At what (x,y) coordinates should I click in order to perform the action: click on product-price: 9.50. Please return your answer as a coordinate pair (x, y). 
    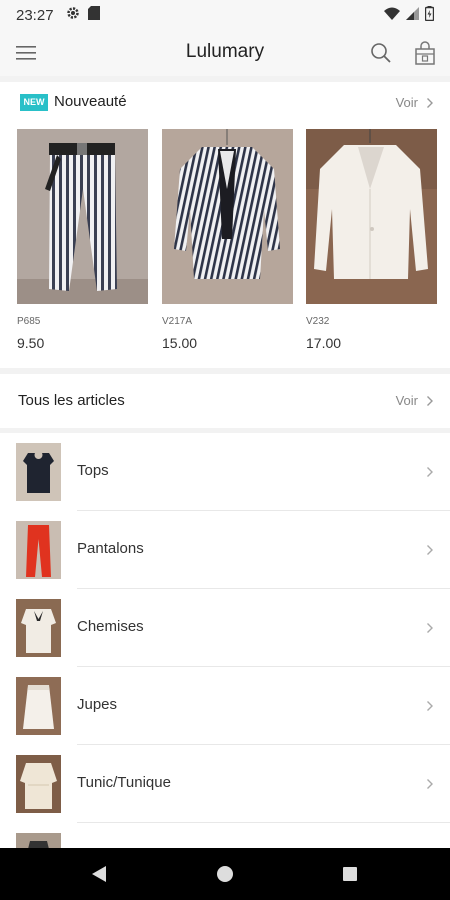
    Looking at the image, I should click on (31, 343).